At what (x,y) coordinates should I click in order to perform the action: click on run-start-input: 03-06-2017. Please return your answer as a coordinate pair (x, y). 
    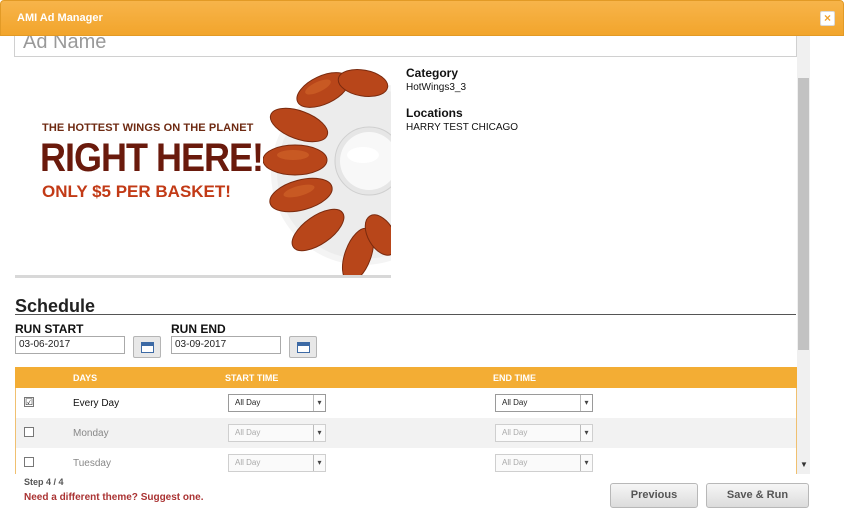
    Looking at the image, I should click on (70, 345).